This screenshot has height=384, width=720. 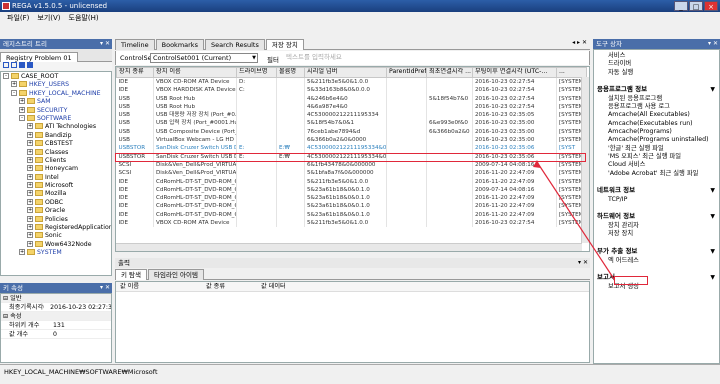 I want to click on maximize-button: □, so click(x=696, y=6).